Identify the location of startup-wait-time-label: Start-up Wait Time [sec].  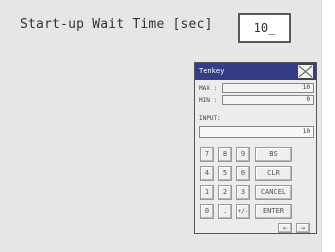
(116, 24).